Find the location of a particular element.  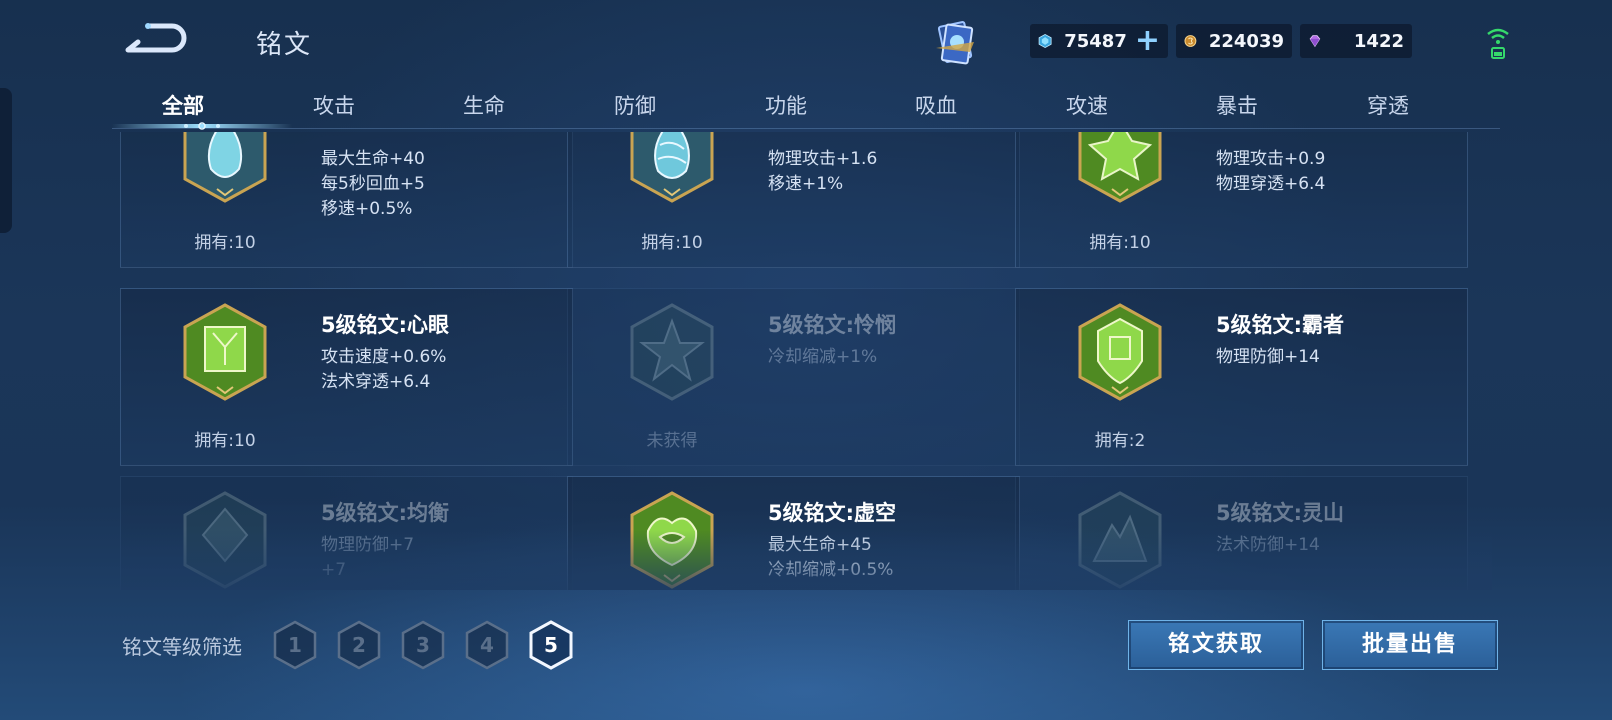

coupon-amount: 75487 is located at coordinates (1095, 41).